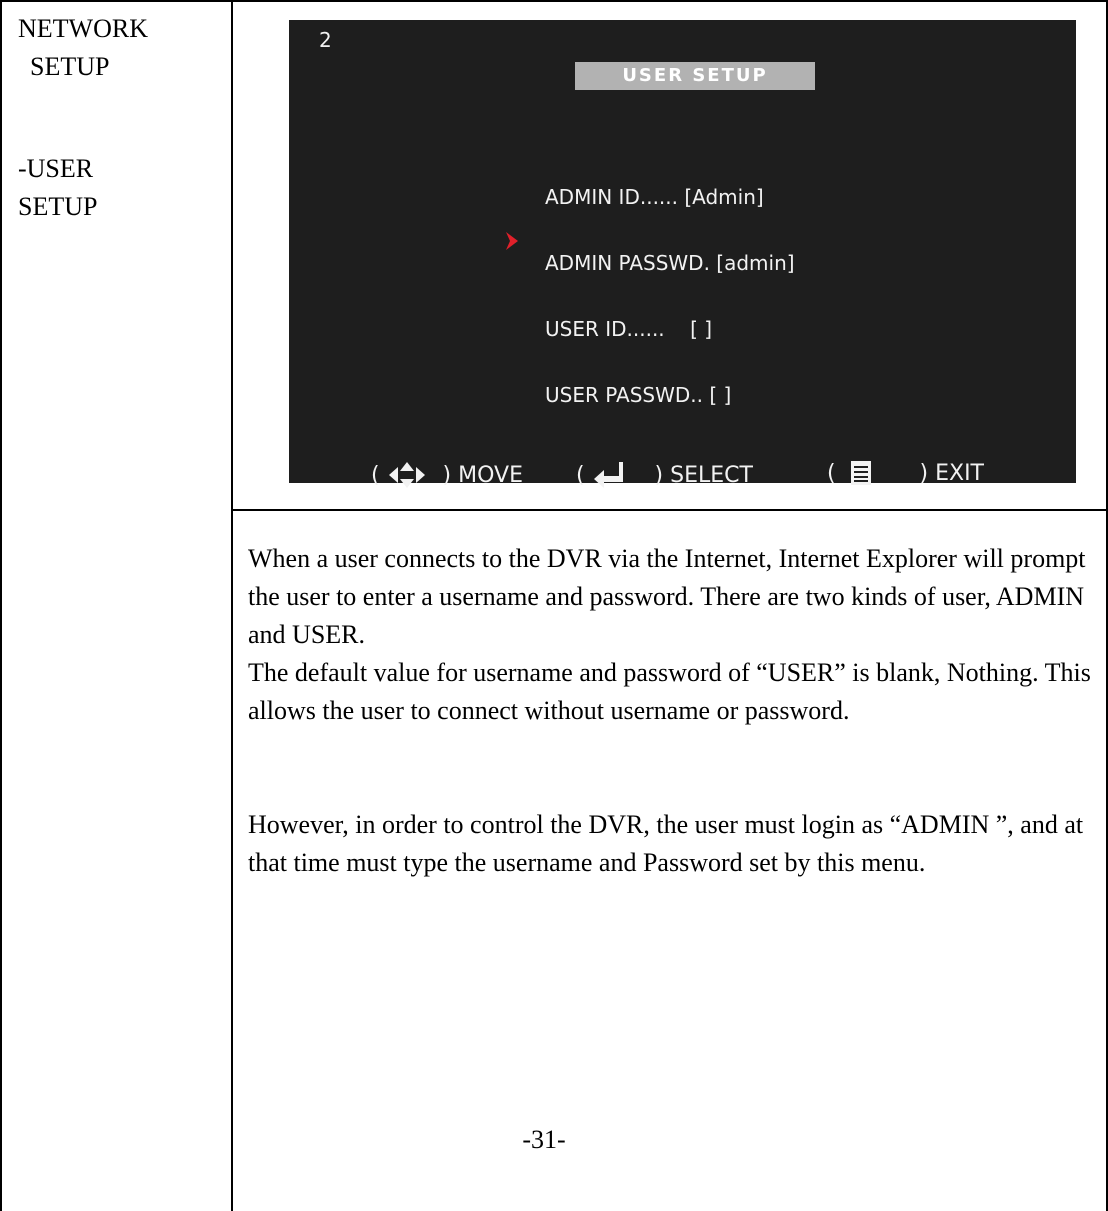 Image resolution: width=1108 pixels, height=1211 pixels. What do you see at coordinates (664, 475) in the screenshot?
I see `select-hint: ( ) SELECT` at bounding box center [664, 475].